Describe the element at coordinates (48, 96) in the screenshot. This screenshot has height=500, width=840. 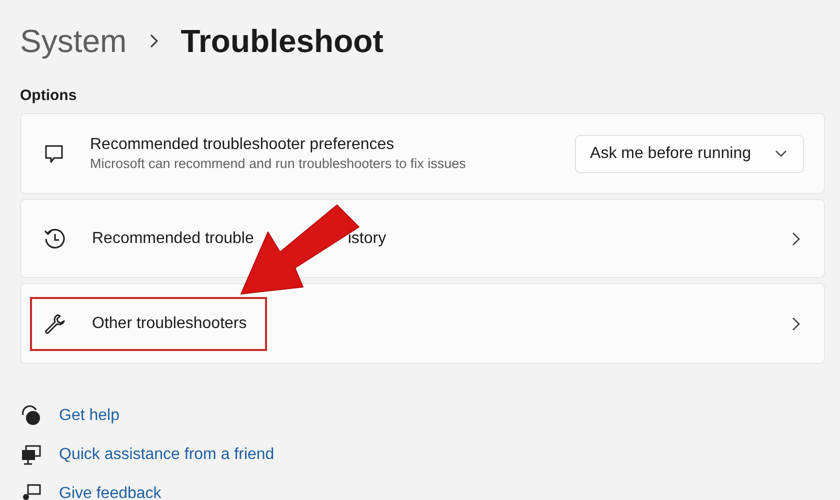
I see `section-title: Options` at that location.